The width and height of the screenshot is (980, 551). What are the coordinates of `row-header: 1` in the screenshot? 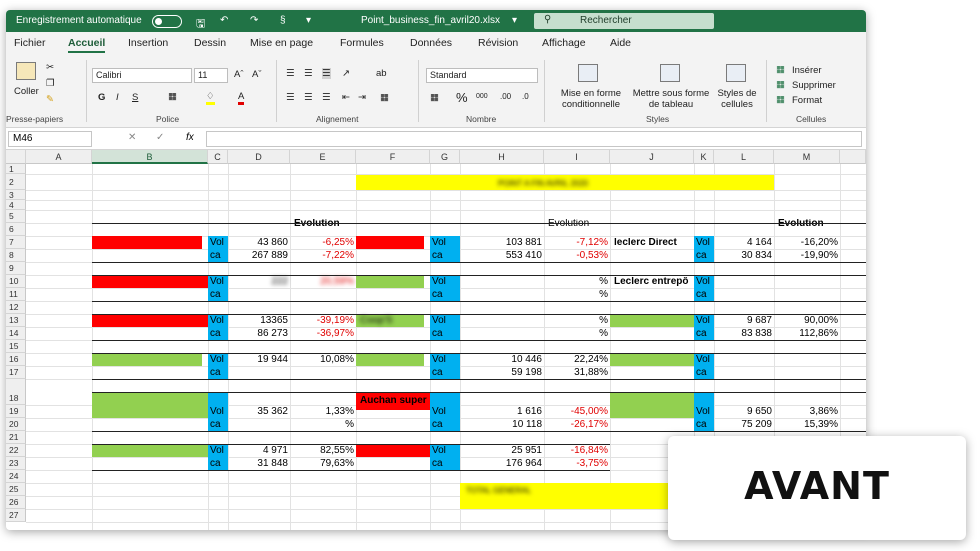 It's located at (16, 169).